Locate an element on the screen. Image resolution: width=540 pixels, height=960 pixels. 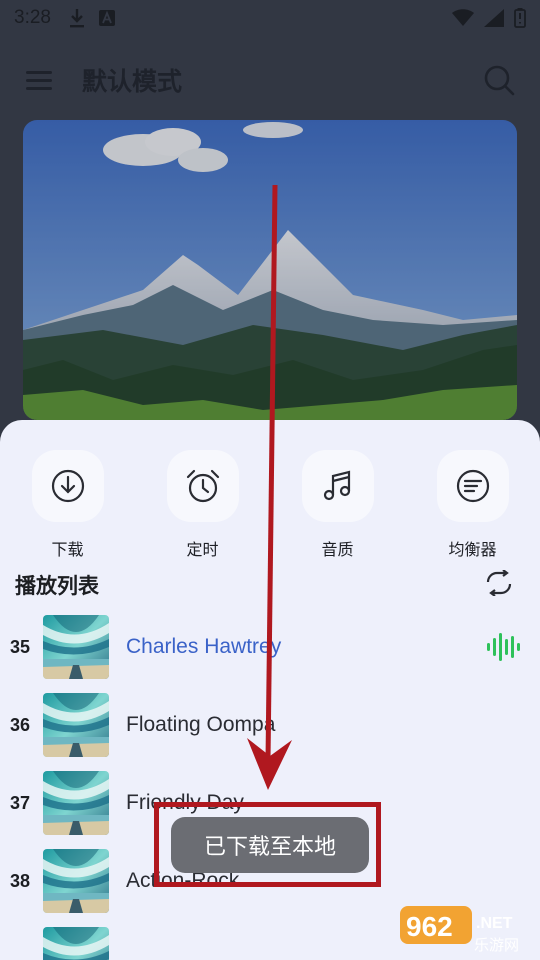
track-number: 38 is located at coordinates (20, 880).